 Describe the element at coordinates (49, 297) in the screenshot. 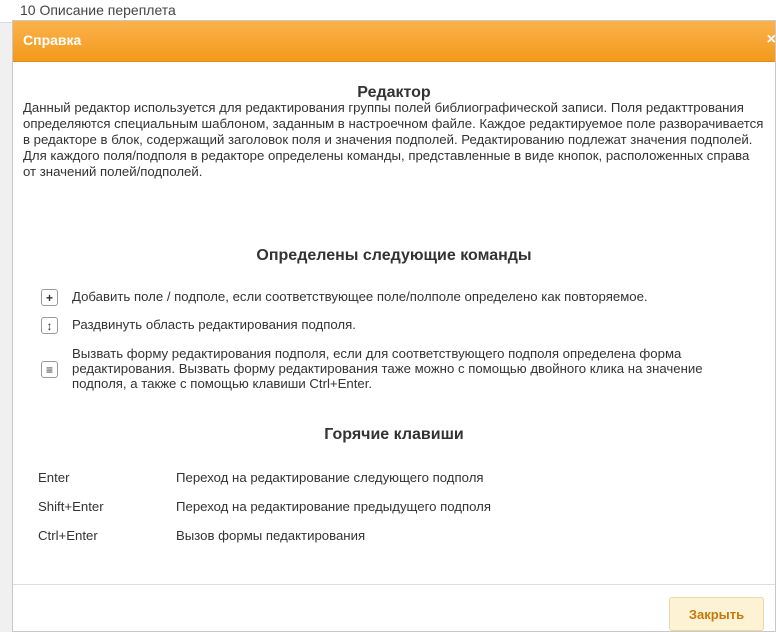

I see `plus-icon: +` at that location.